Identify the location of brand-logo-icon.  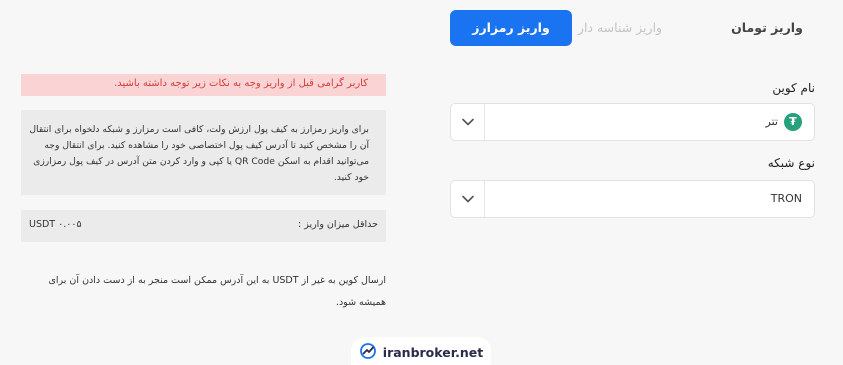
(368, 352).